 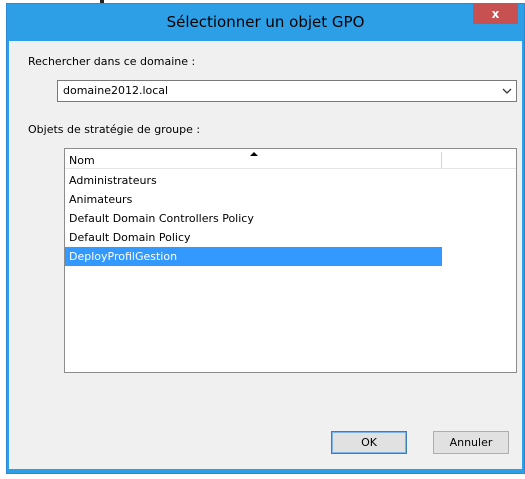 What do you see at coordinates (479, 160) in the screenshot?
I see `column-header-filler` at bounding box center [479, 160].